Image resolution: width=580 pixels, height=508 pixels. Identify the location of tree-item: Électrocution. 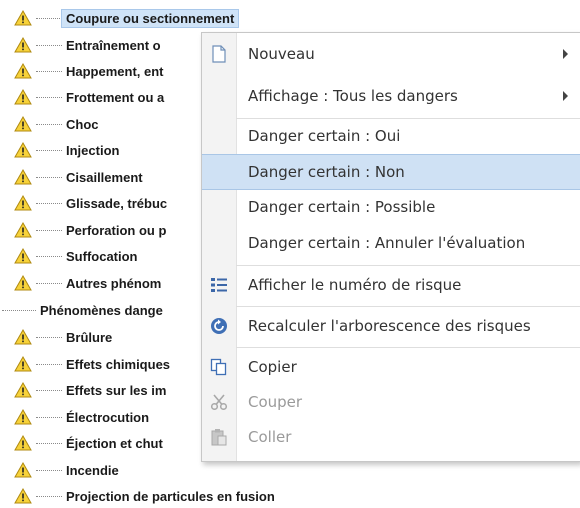
(81, 417).